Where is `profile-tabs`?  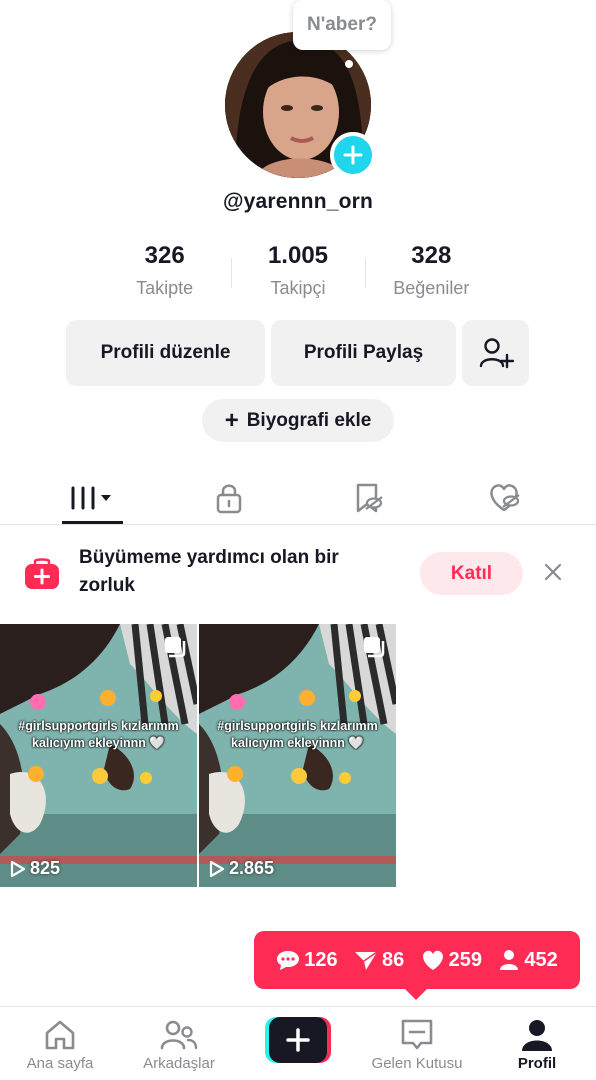 profile-tabs is located at coordinates (298, 497).